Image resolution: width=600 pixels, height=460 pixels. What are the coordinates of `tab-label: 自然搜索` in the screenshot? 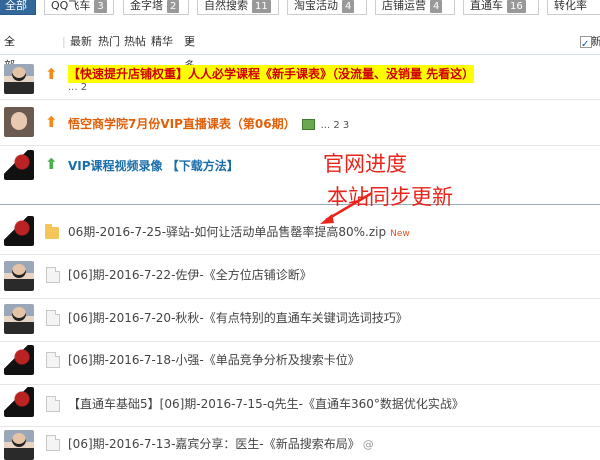 It's located at (226, 6).